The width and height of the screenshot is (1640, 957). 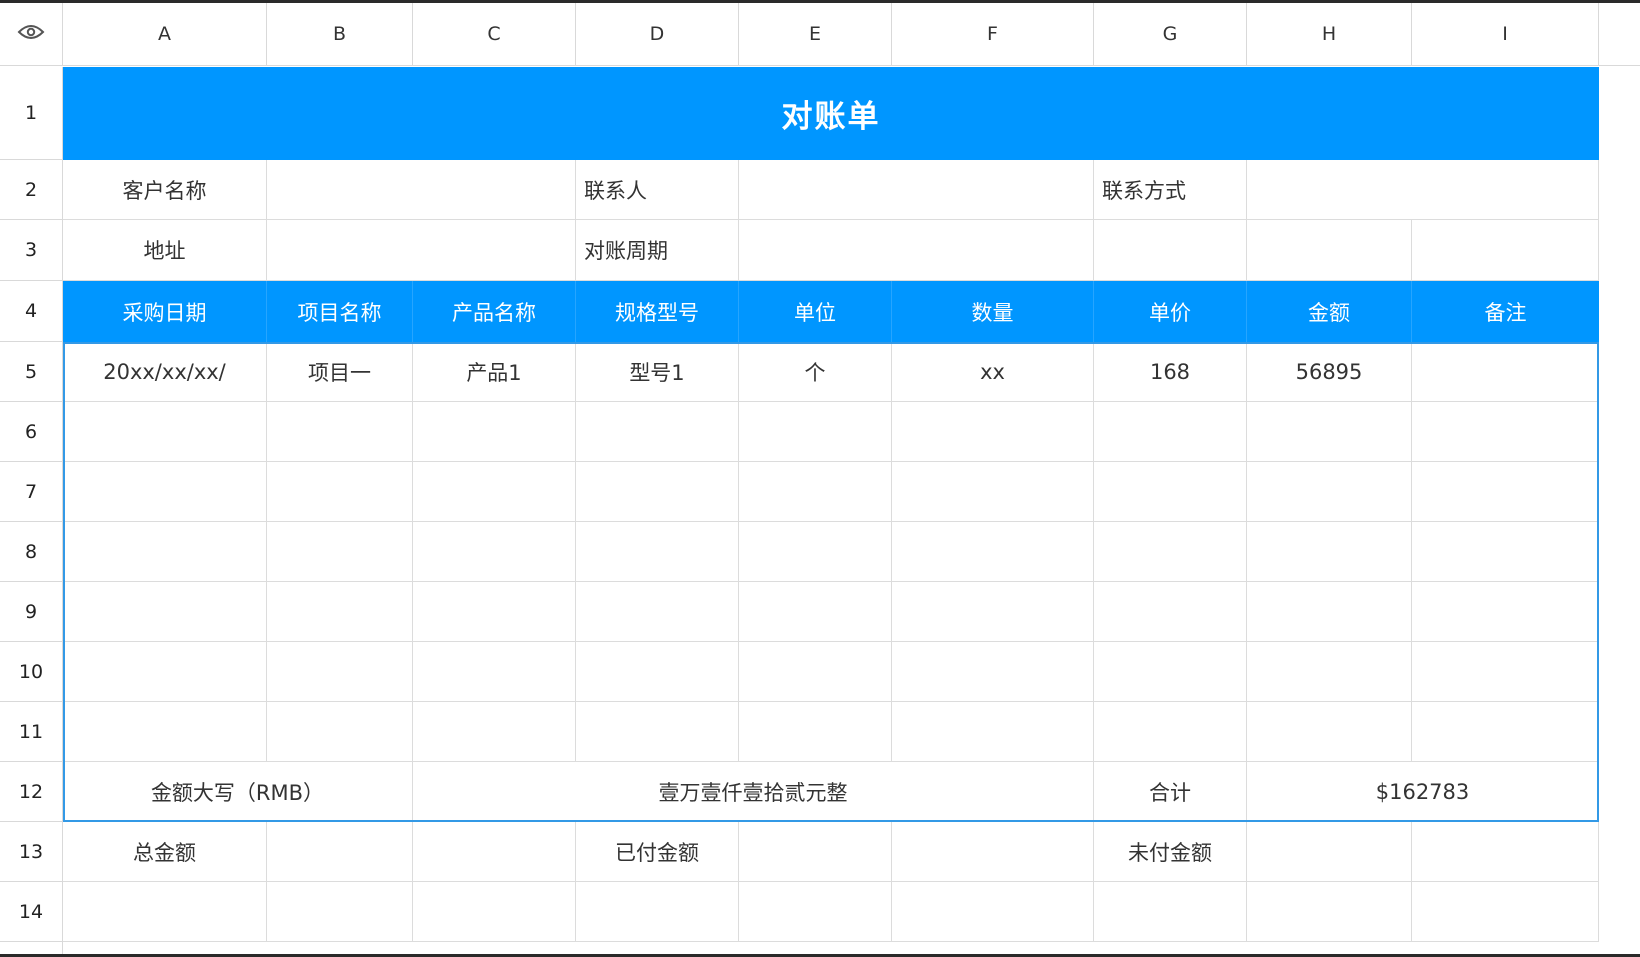 I want to click on cell-unit: 个, so click(x=815, y=372).